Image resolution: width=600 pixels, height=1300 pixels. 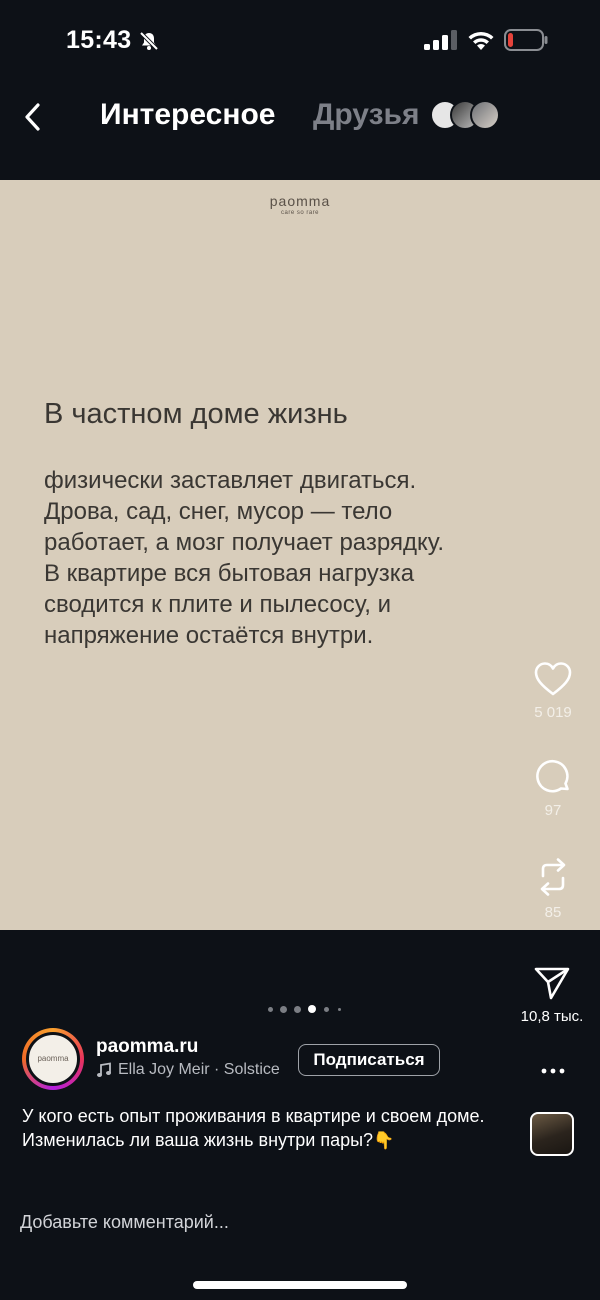 I want to click on carousel-dots, so click(x=308, y=1009).